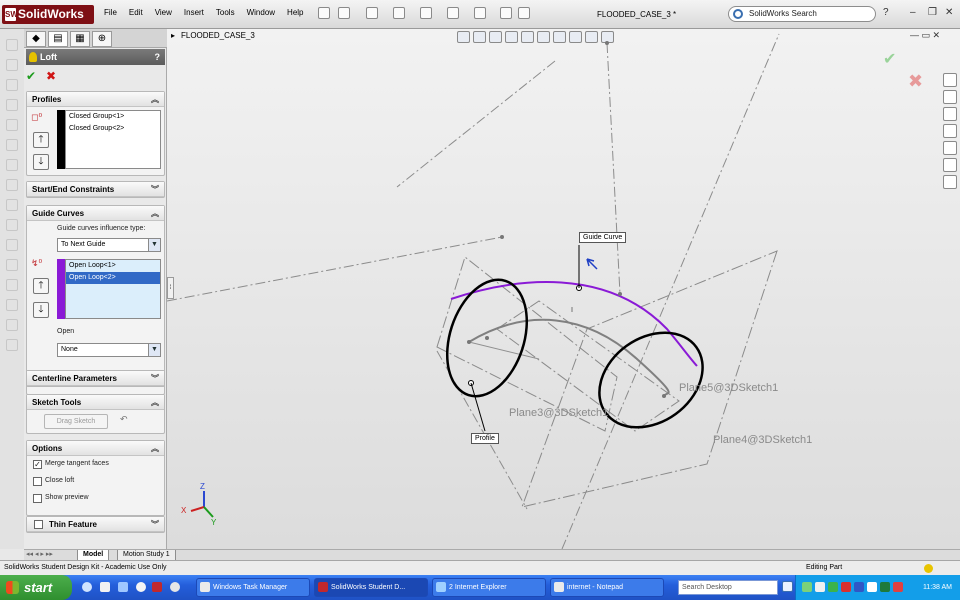  What do you see at coordinates (95, 524) in the screenshot?
I see `thin-feature-header: Thin Feature ︾` at bounding box center [95, 524].